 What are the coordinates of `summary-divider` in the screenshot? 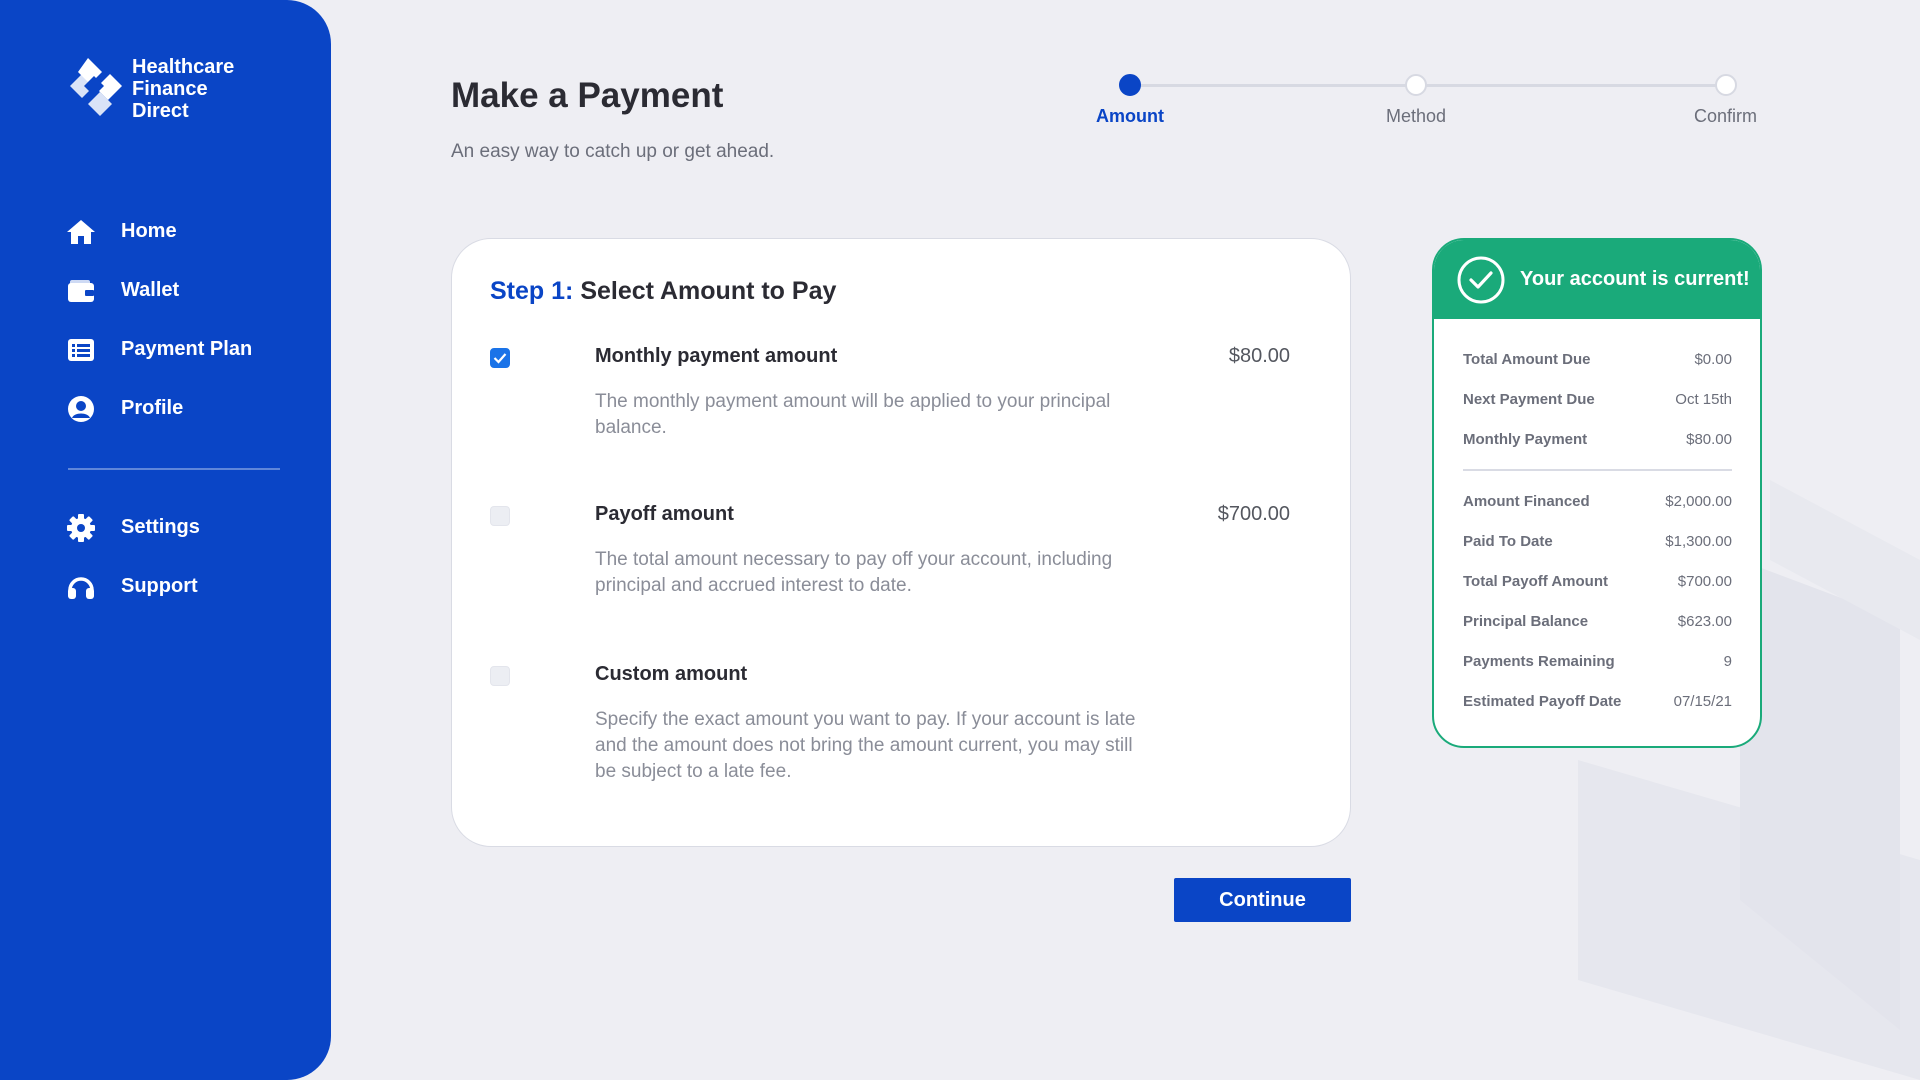 It's located at (1597, 470).